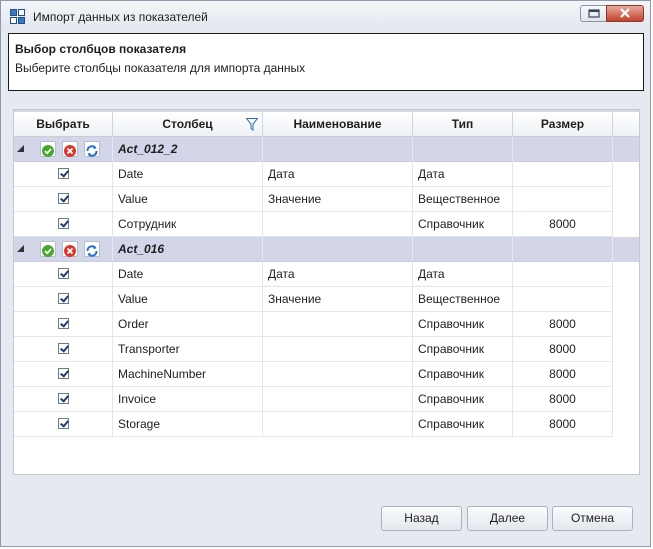 Image resolution: width=653 pixels, height=549 pixels. I want to click on red-cross-icon, so click(70, 151).